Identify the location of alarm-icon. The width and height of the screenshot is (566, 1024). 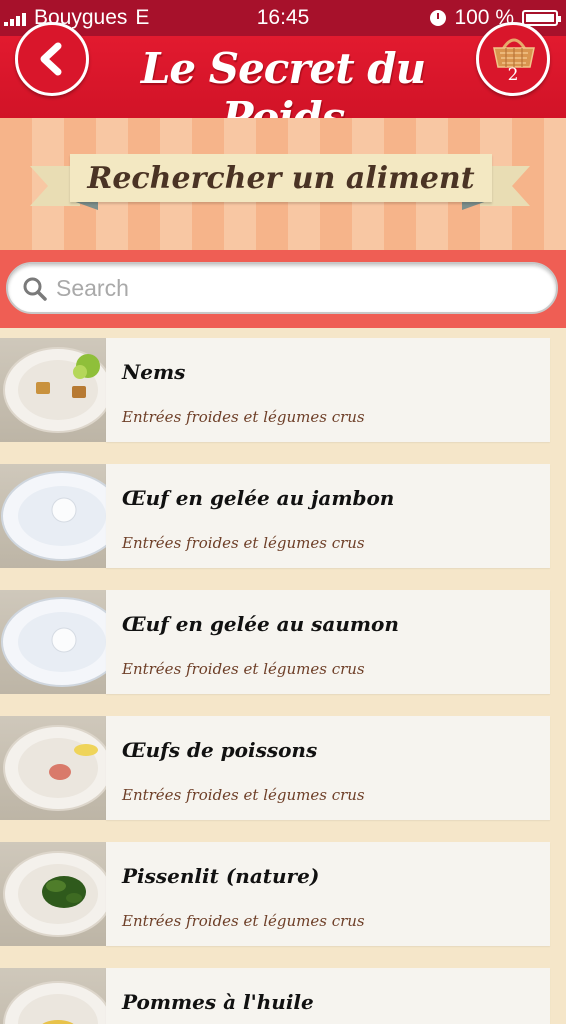
(438, 18).